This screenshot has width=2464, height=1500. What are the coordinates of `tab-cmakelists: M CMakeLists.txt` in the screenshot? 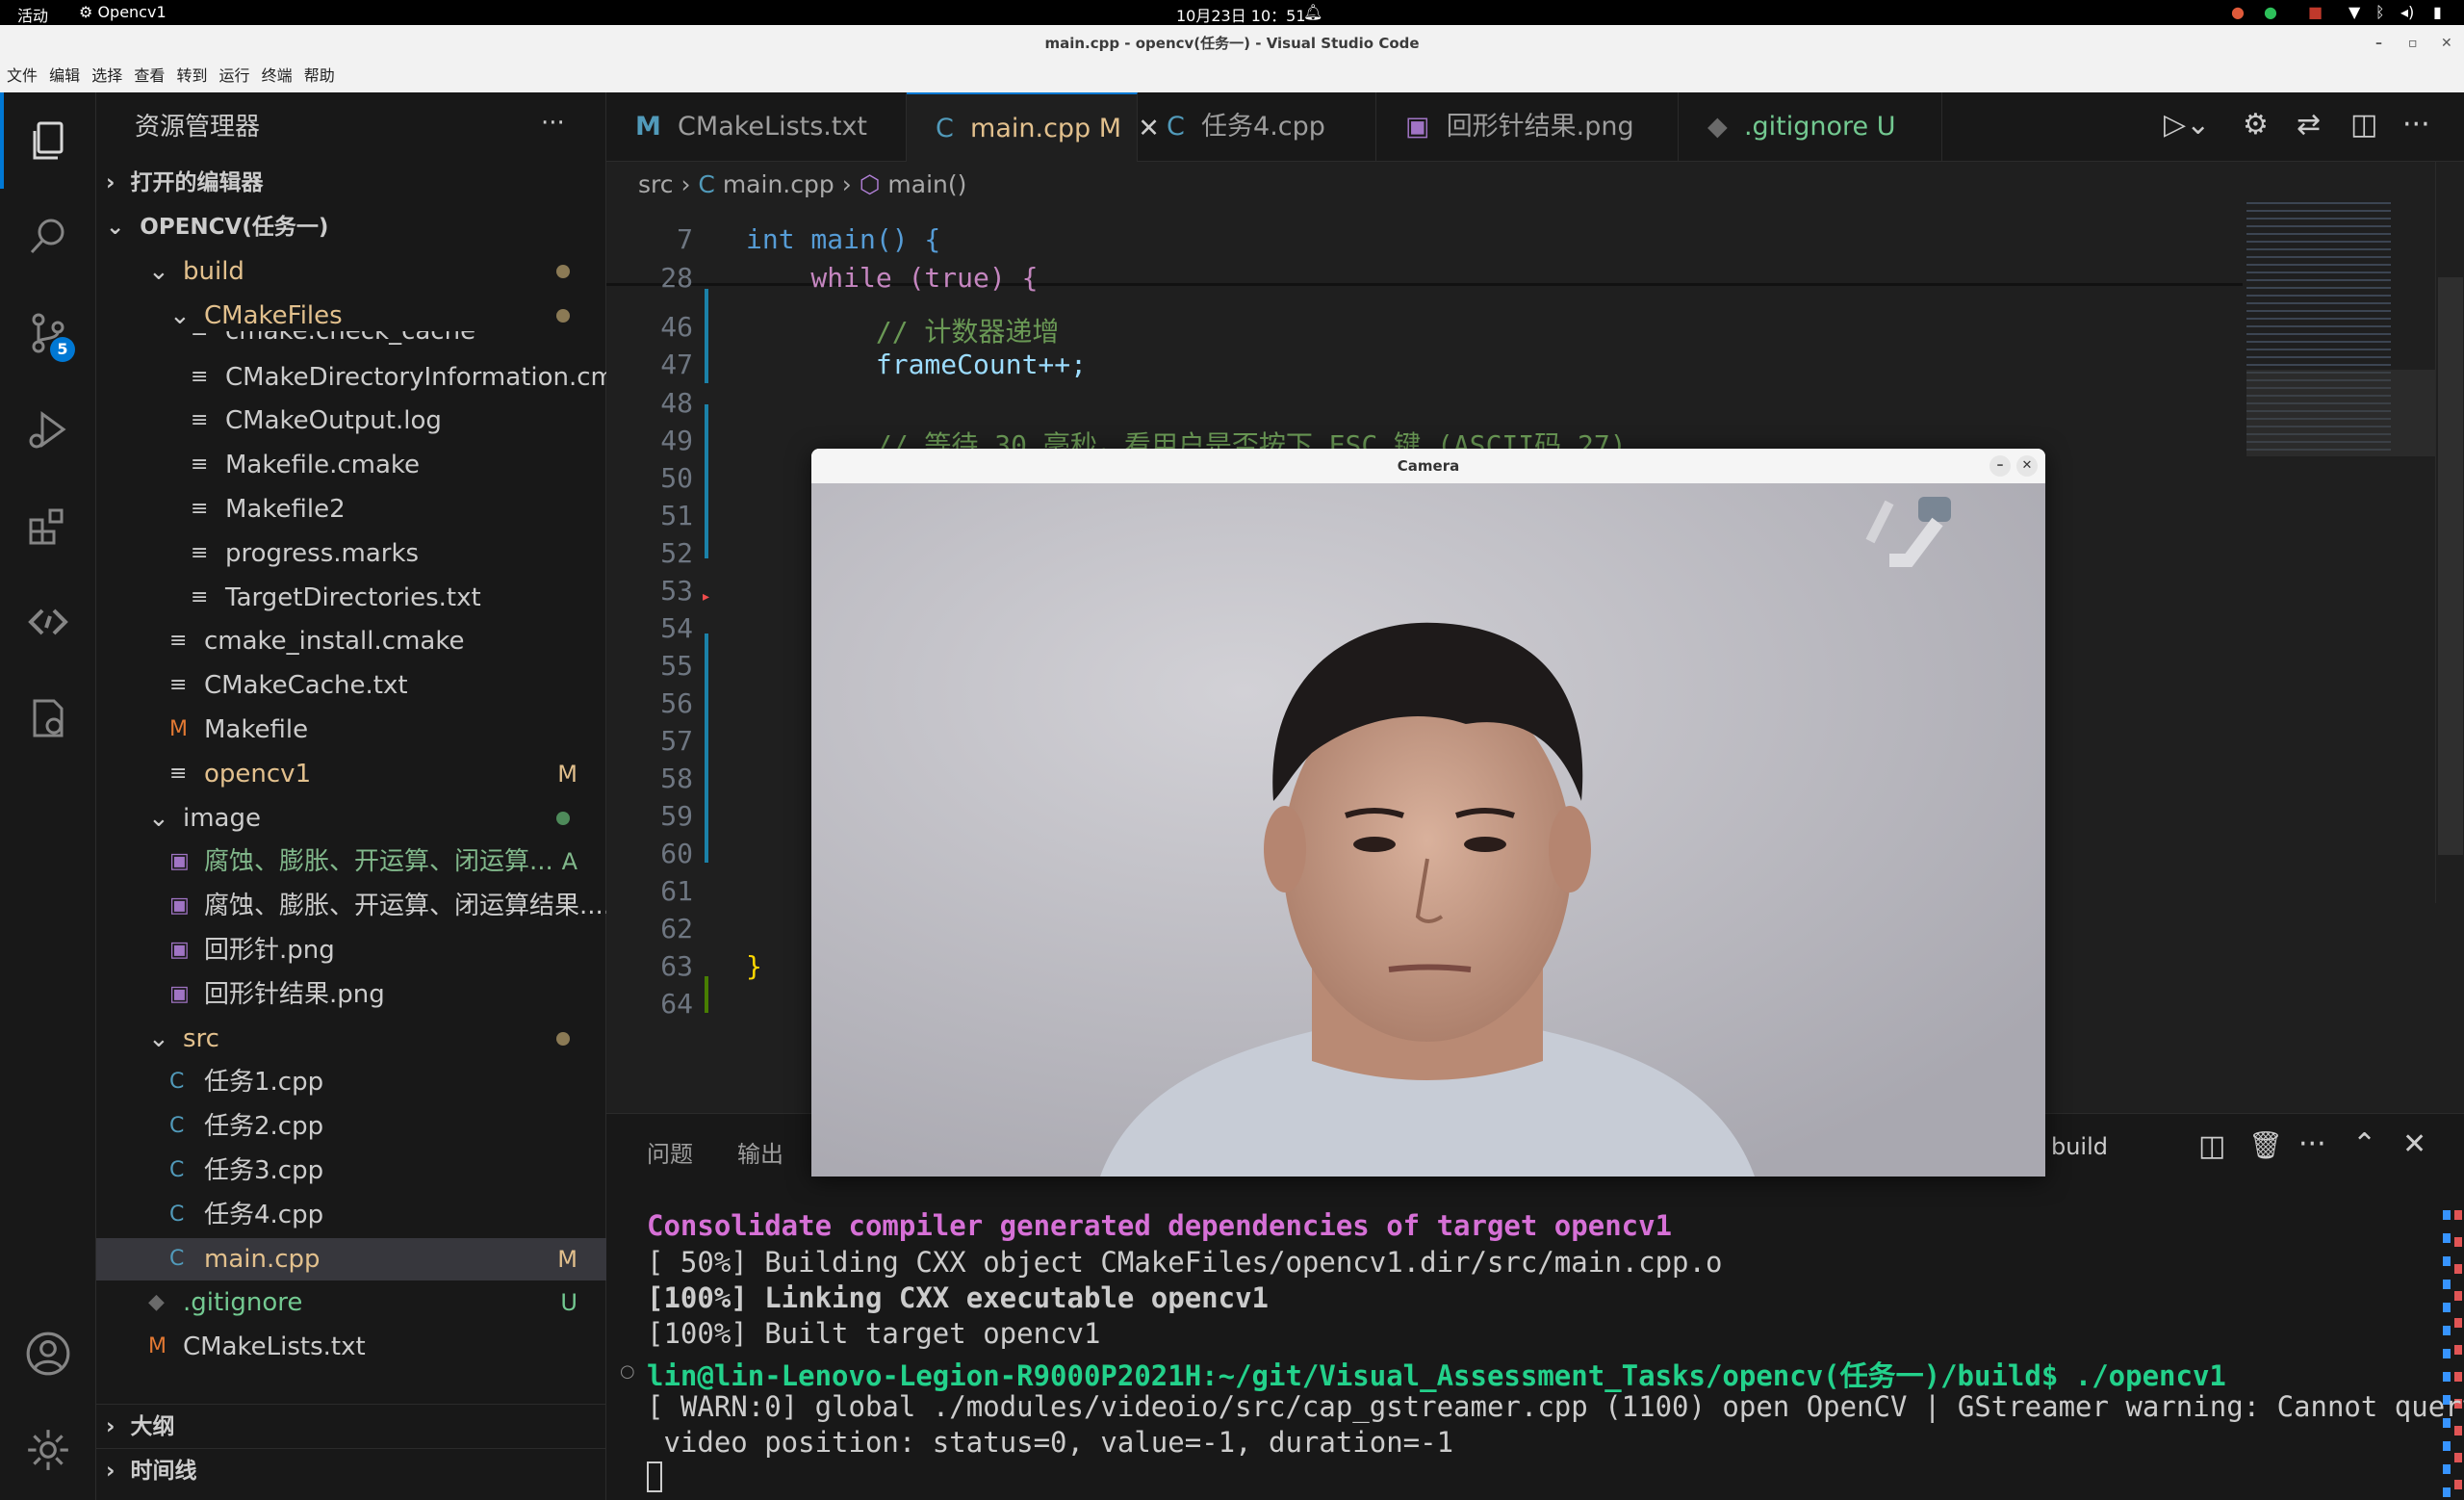 It's located at (756, 127).